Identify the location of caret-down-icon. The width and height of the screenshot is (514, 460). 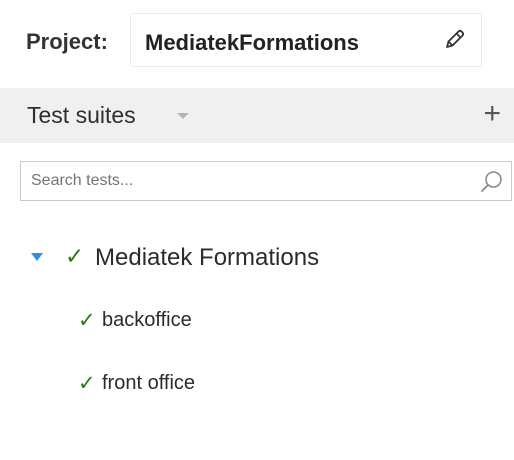
(183, 116).